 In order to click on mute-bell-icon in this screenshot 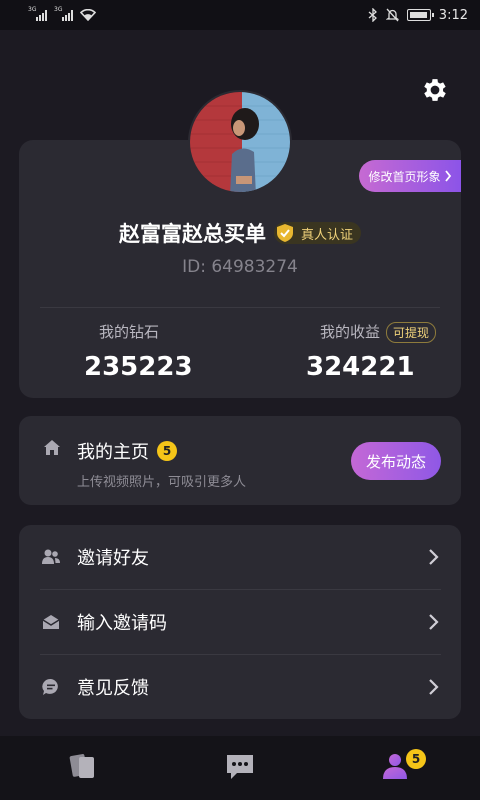, I will do `click(392, 15)`.